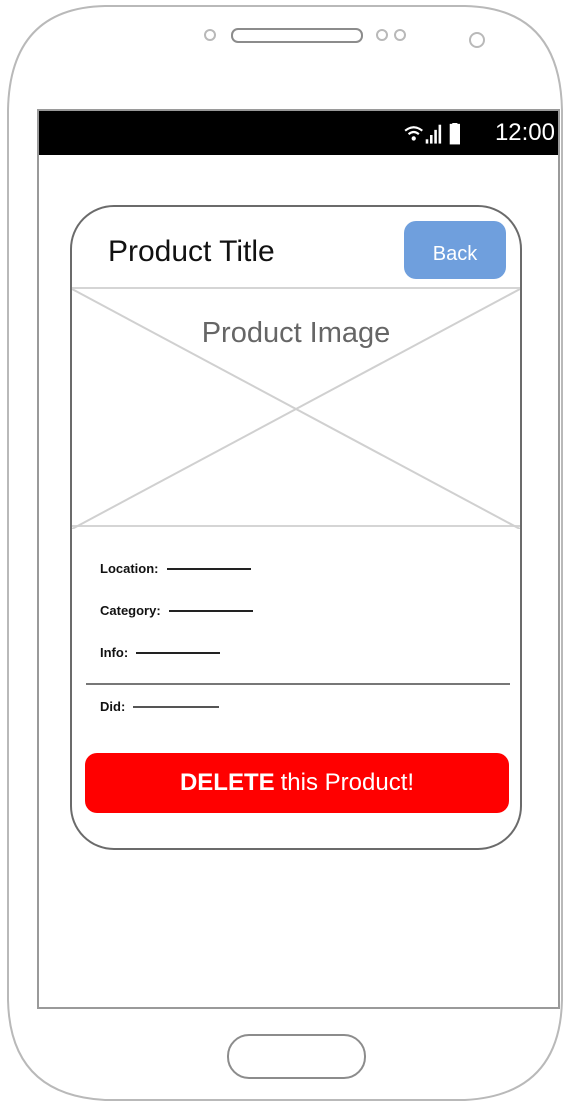  Describe the element at coordinates (113, 706) in the screenshot. I see `did-label: Did:` at that location.